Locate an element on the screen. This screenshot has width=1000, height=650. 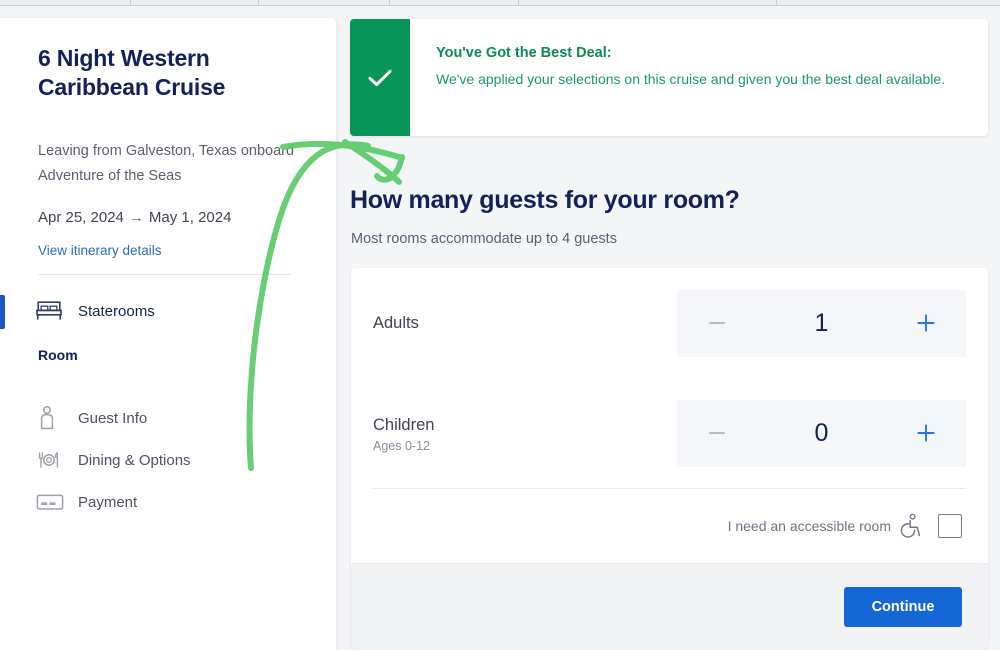
sidebar-item-label: Payment is located at coordinates (108, 502).